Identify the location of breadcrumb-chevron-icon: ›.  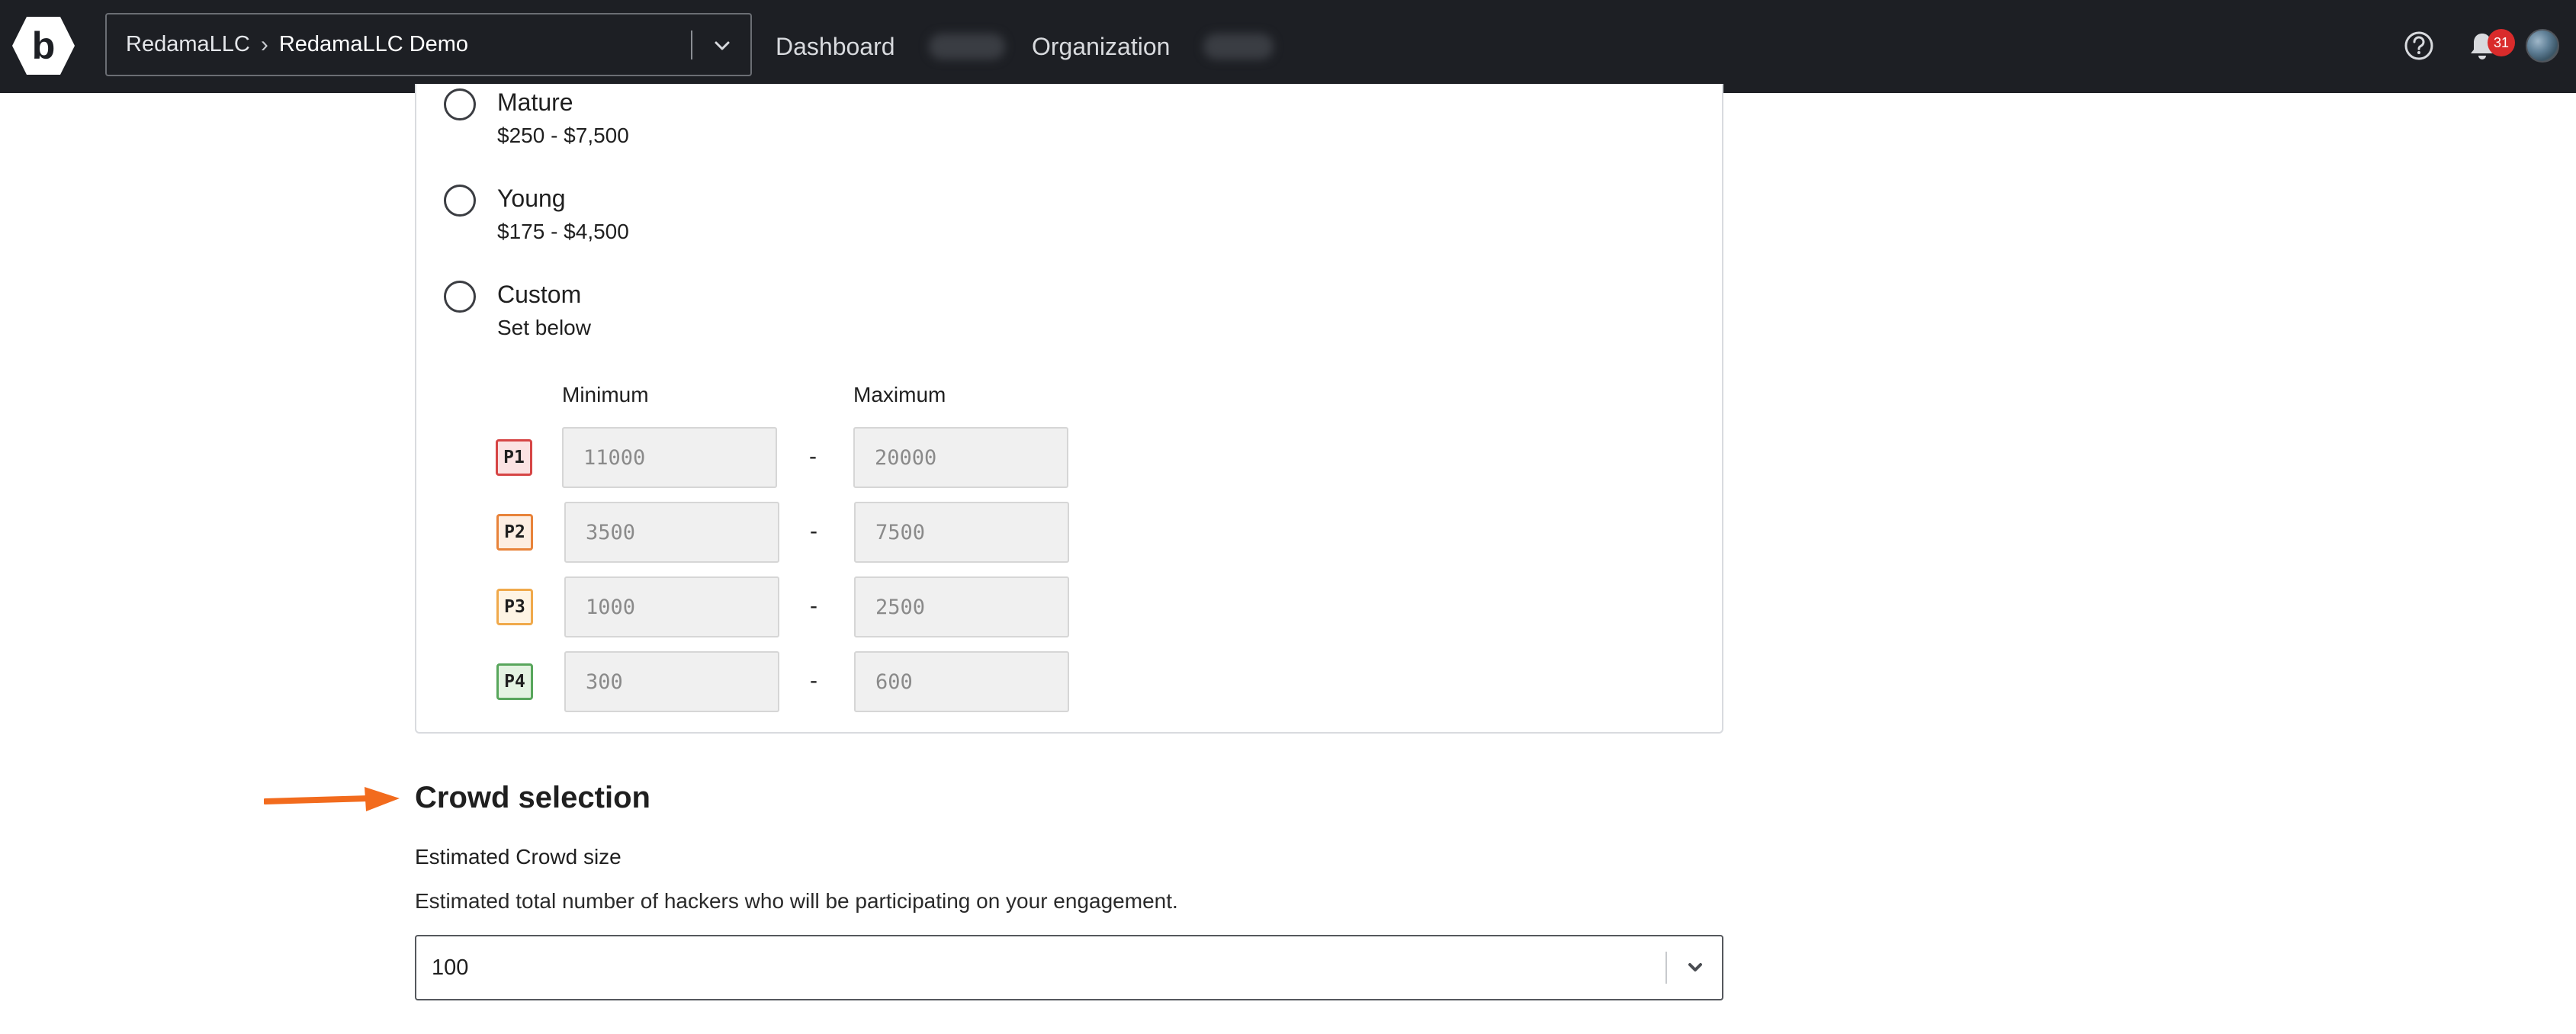
(264, 44).